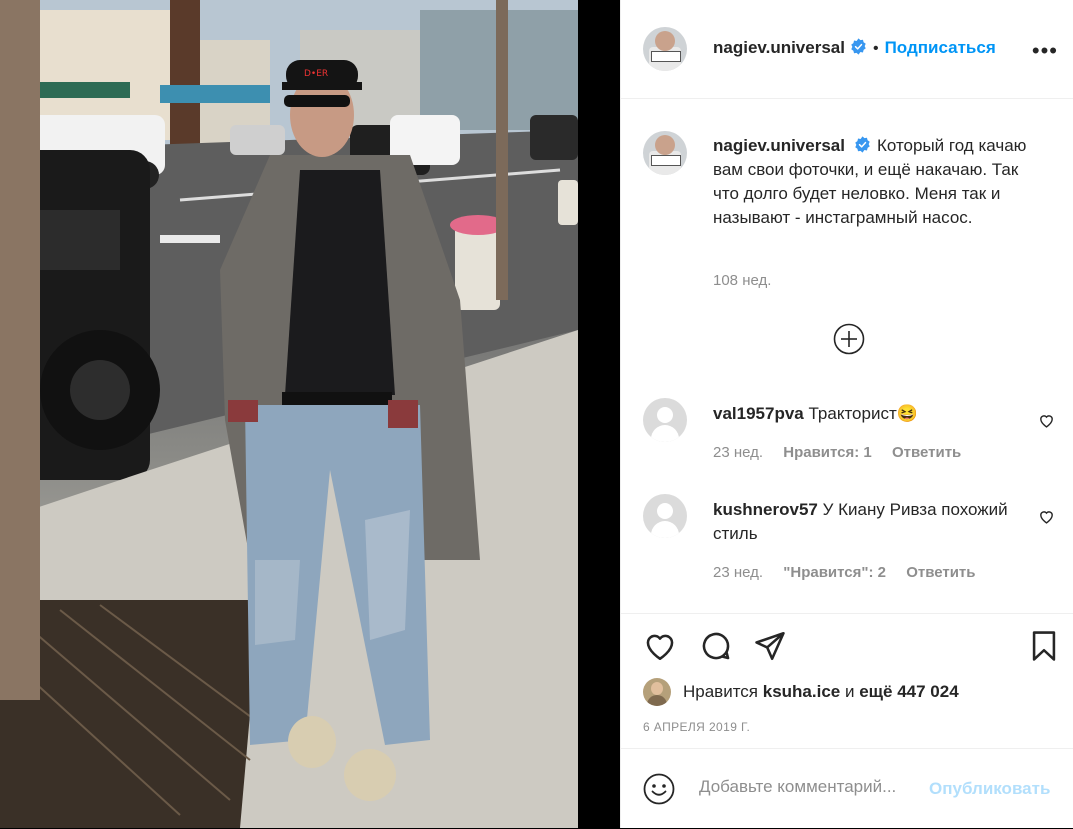  I want to click on likes-prefix: Нравится, so click(721, 691).